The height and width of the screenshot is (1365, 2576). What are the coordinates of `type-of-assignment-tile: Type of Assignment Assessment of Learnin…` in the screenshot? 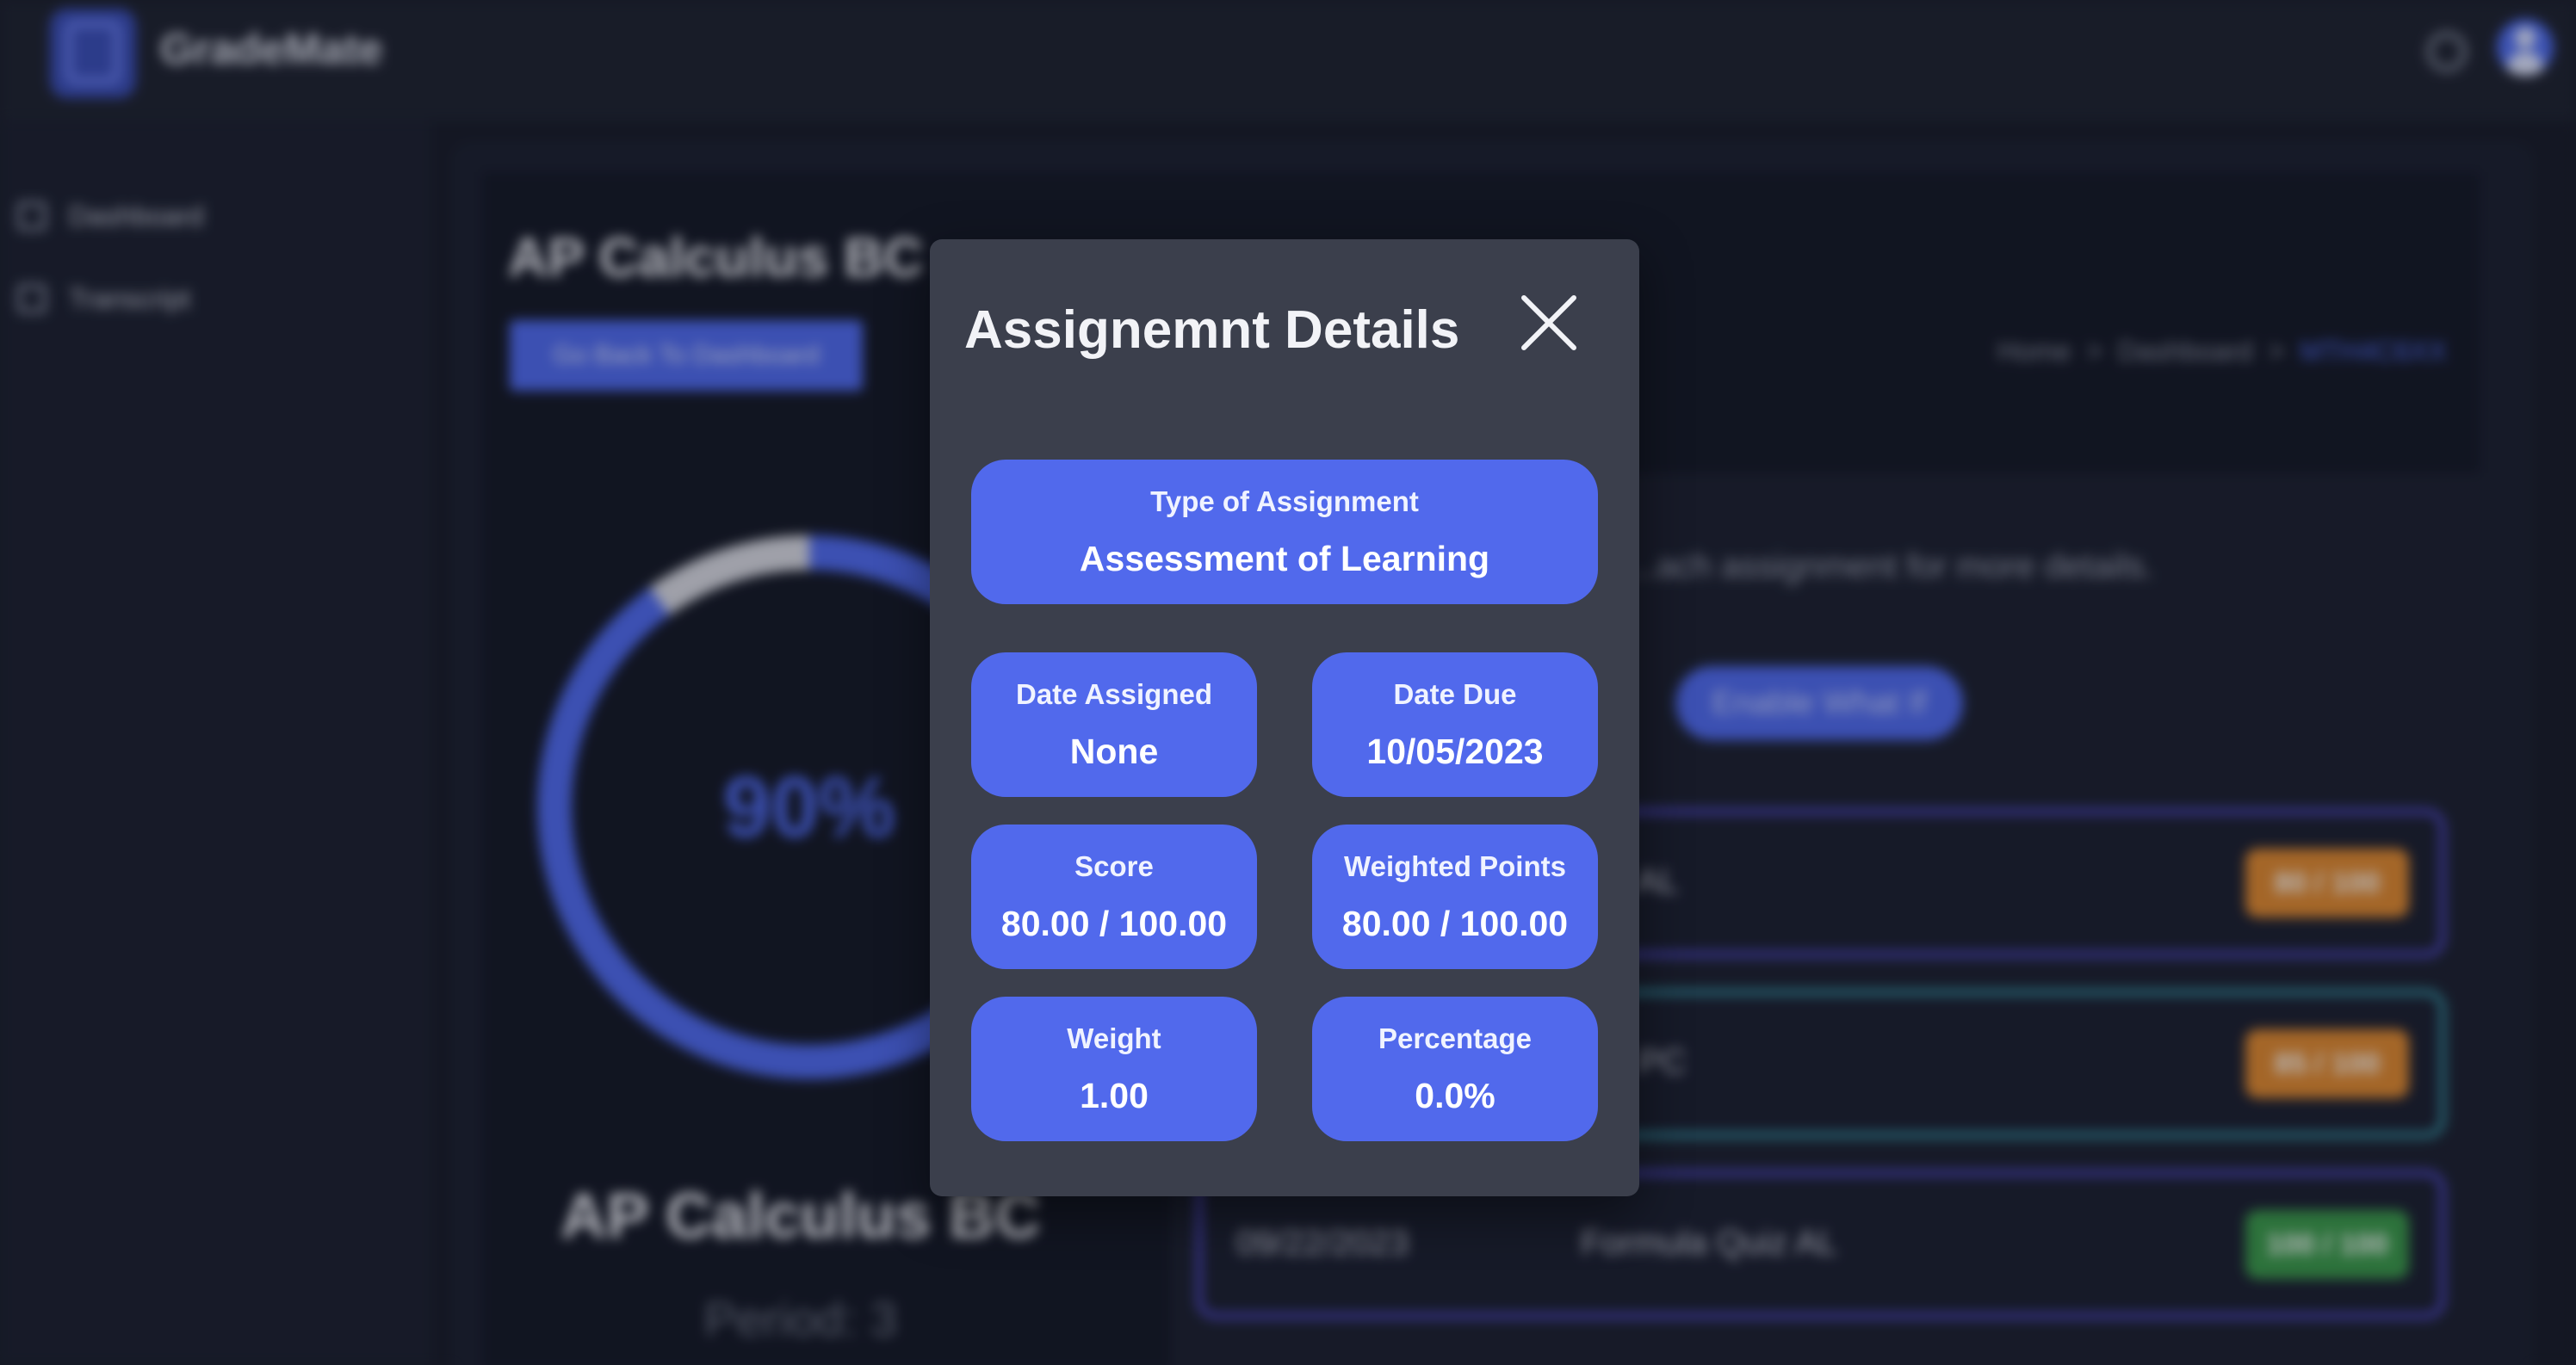 It's located at (1284, 532).